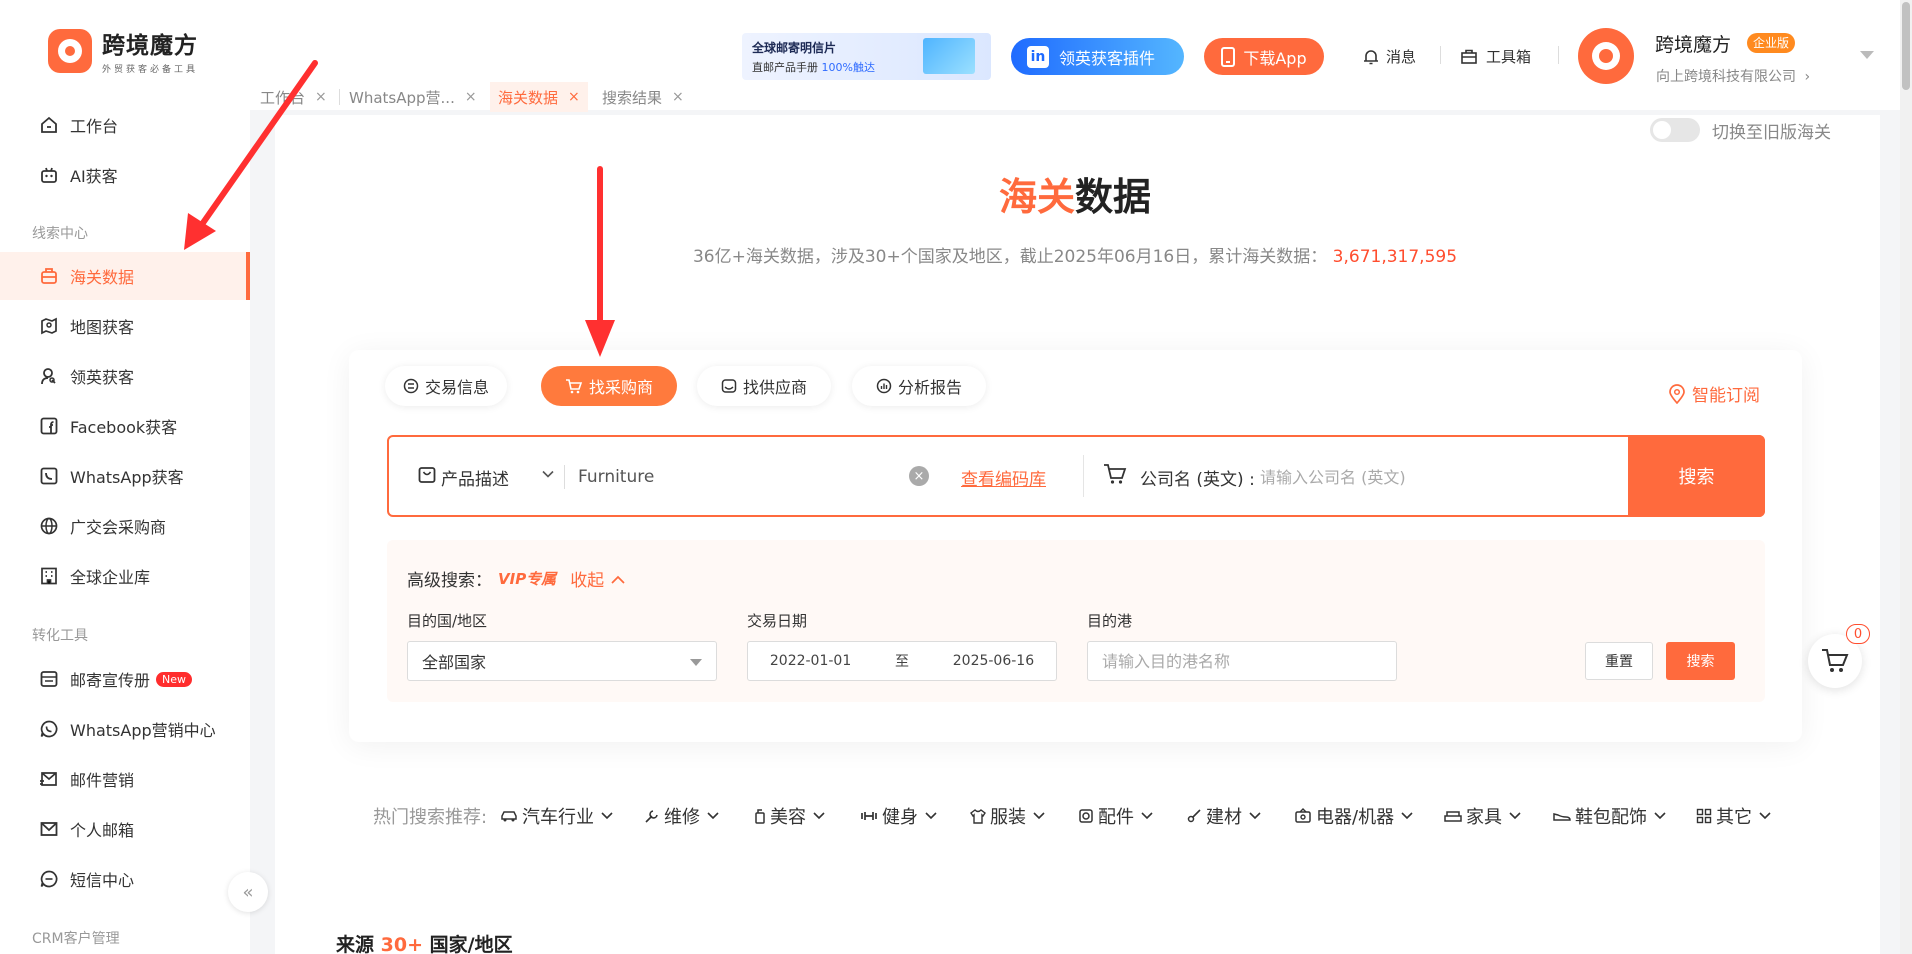  Describe the element at coordinates (528, 97) in the screenshot. I see `tab-label: 海关数据` at that location.